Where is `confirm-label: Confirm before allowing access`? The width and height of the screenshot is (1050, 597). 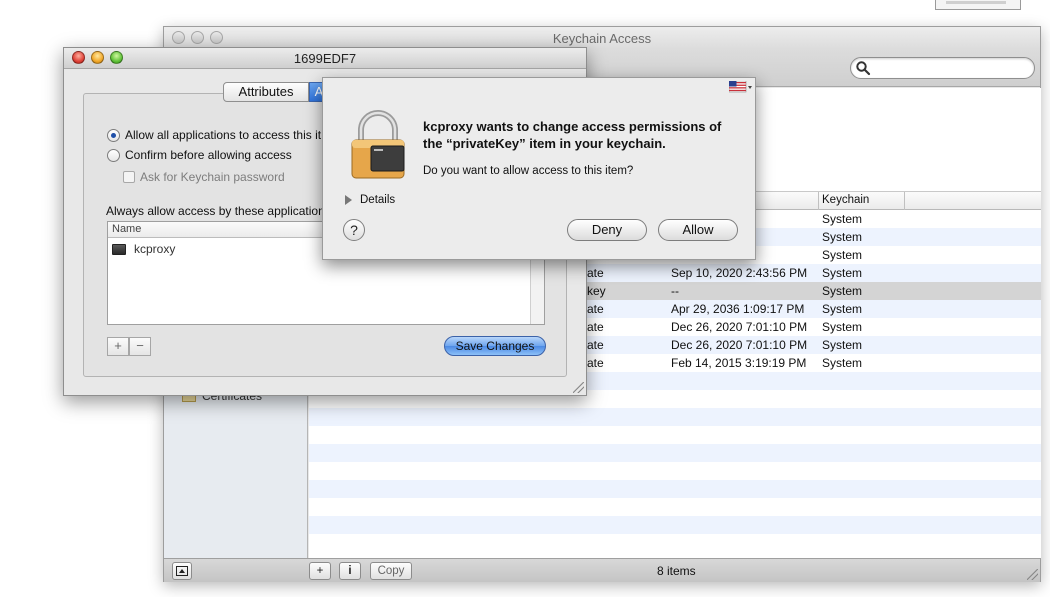
confirm-label: Confirm before allowing access is located at coordinates (208, 155).